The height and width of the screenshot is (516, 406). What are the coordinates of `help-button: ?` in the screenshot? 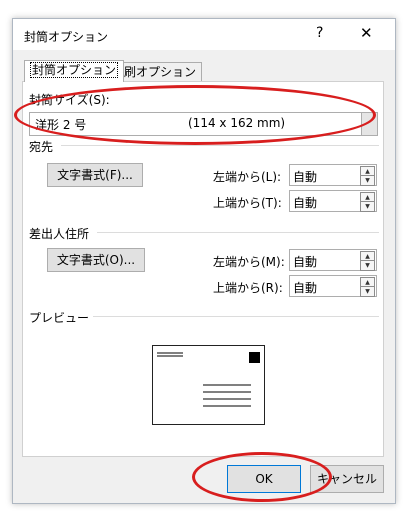 It's located at (319, 33).